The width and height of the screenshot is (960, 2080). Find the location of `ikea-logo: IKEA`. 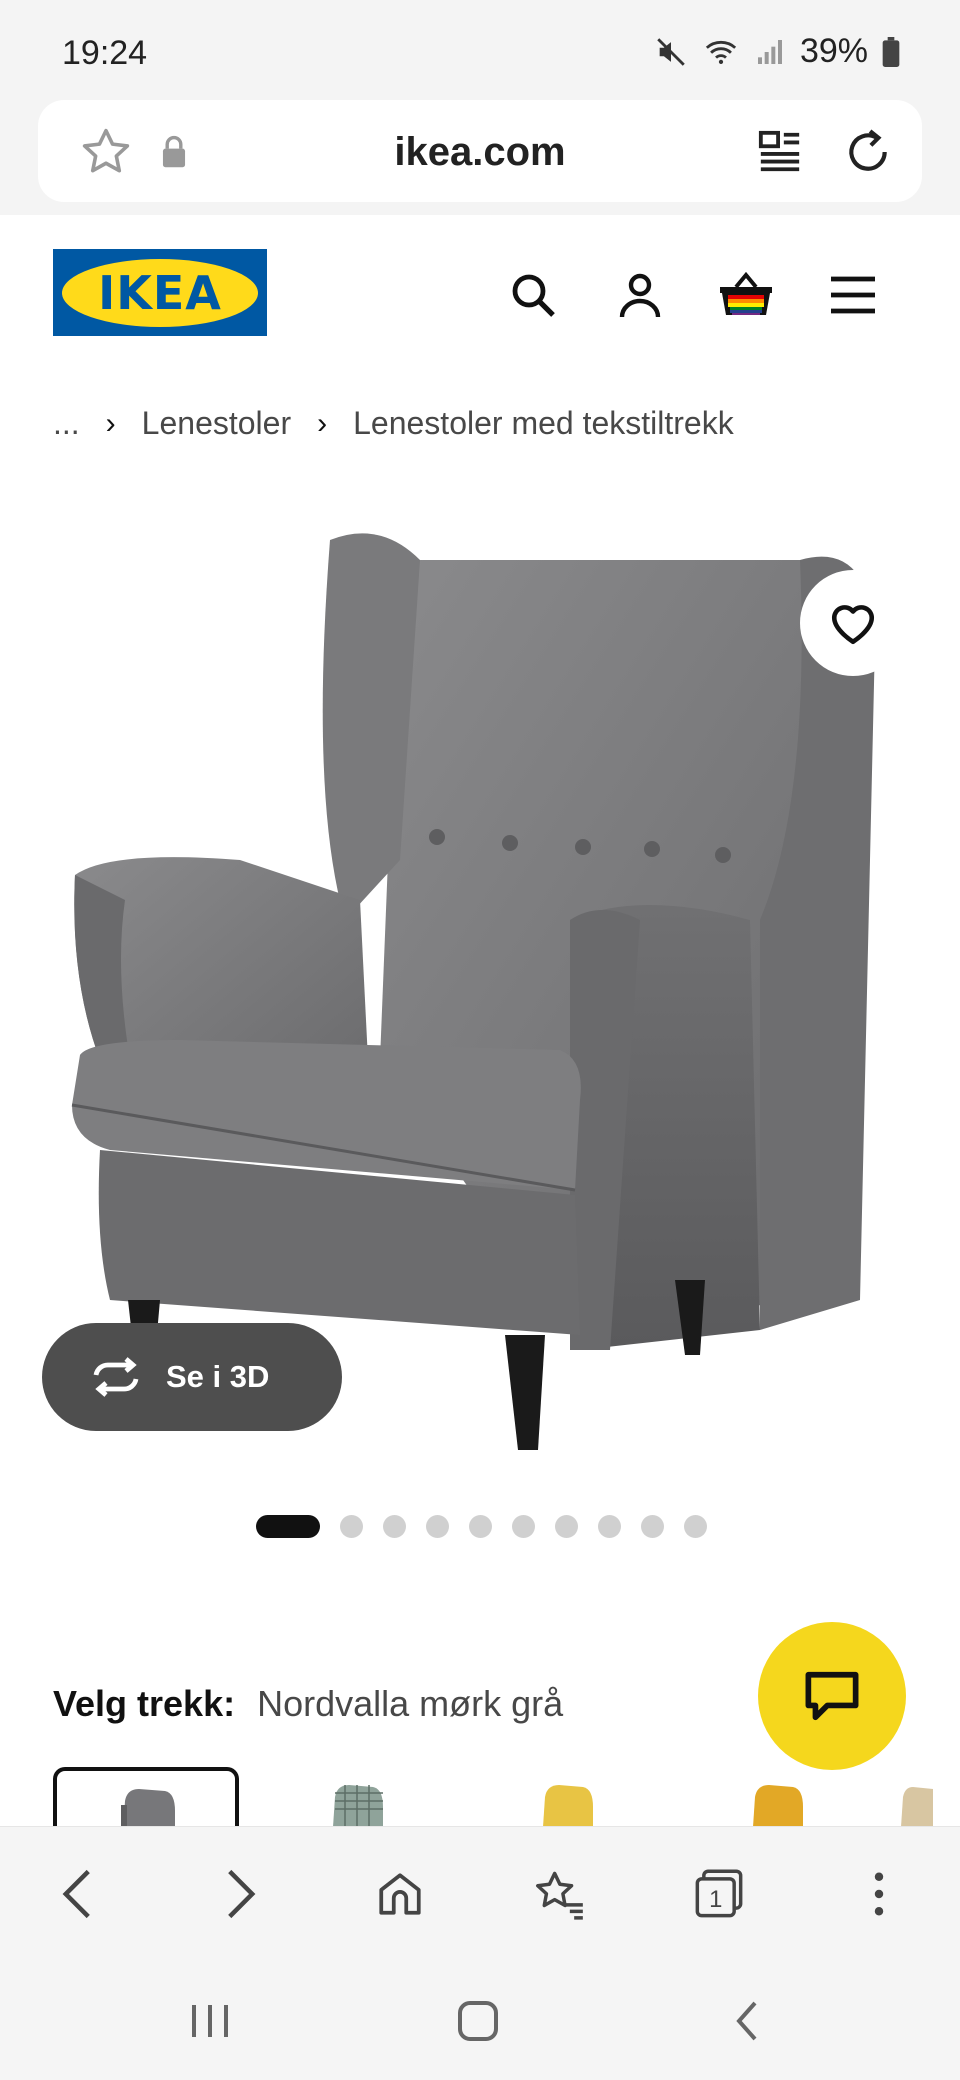

ikea-logo: IKEA is located at coordinates (160, 292).